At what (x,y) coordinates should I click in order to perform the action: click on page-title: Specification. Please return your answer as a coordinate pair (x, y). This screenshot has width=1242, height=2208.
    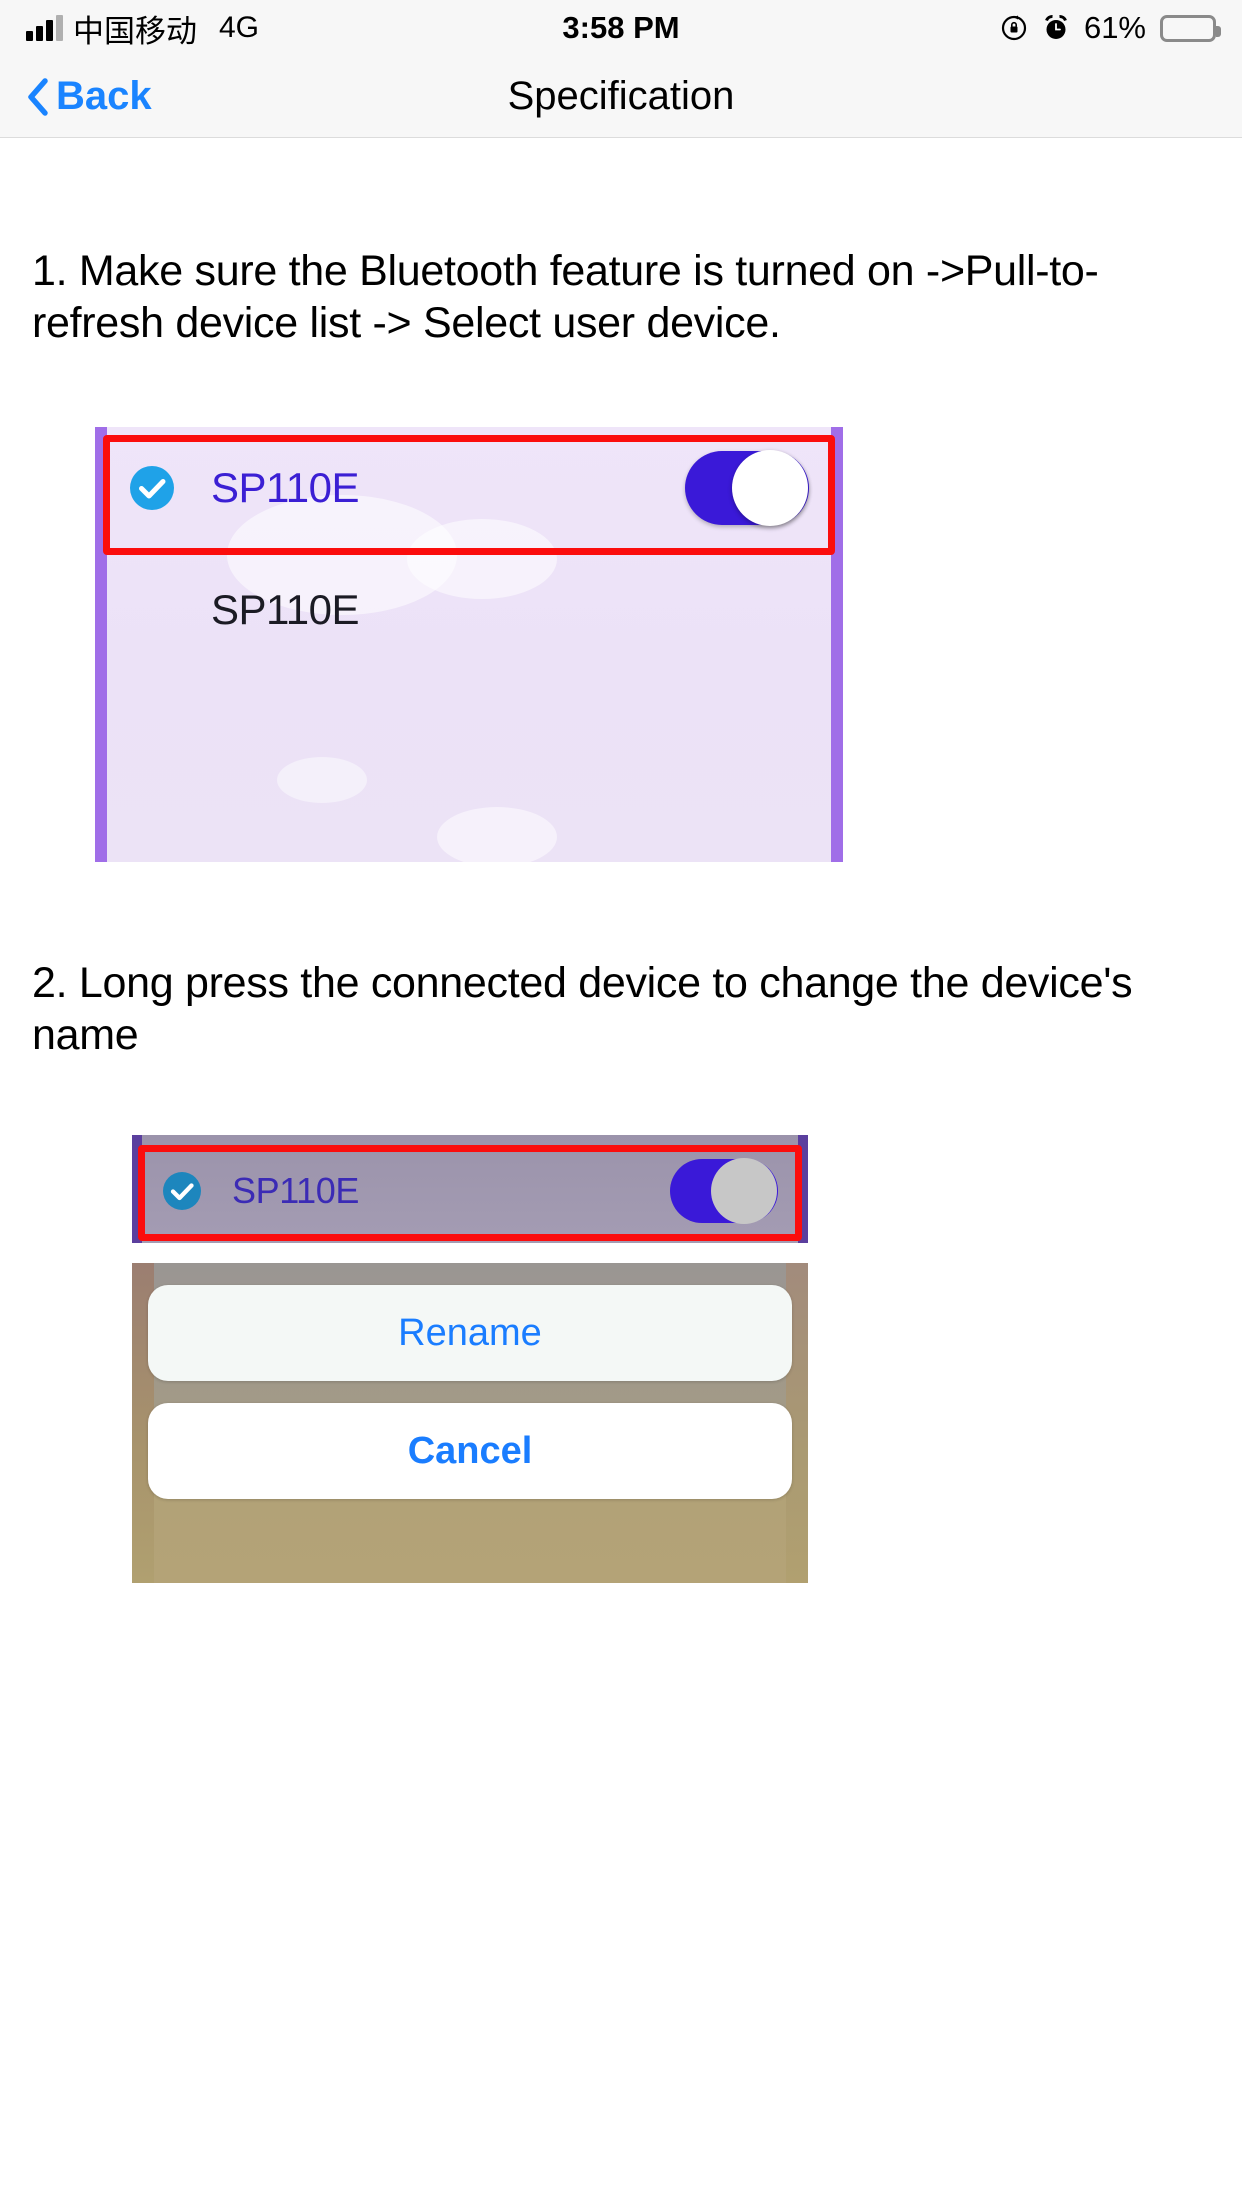
    Looking at the image, I should click on (621, 96).